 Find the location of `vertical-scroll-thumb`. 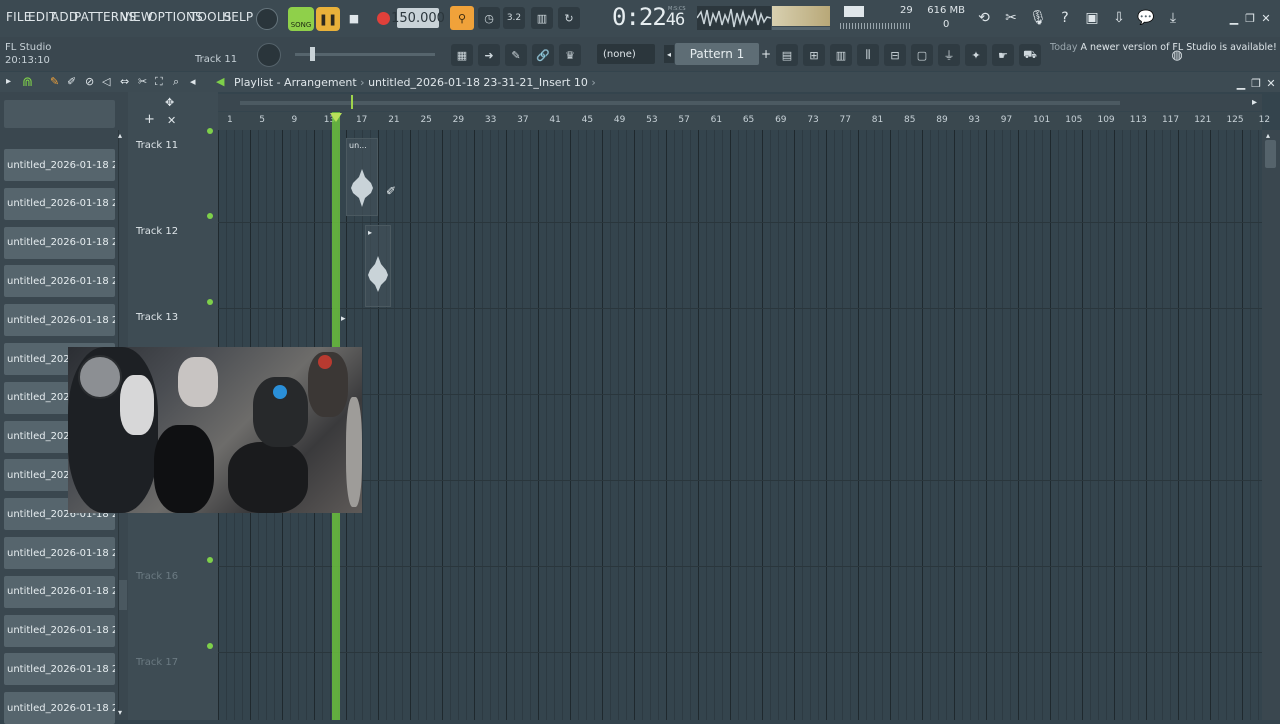

vertical-scroll-thumb is located at coordinates (1270, 154).